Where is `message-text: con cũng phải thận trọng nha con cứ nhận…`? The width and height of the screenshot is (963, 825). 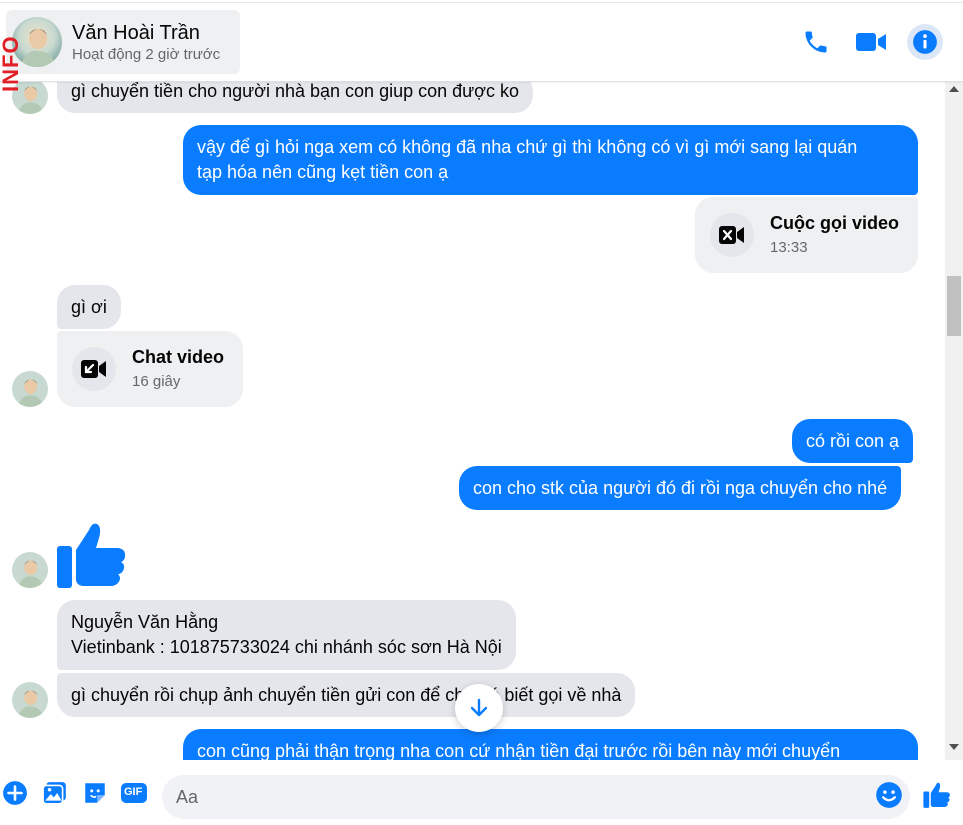
message-text: con cũng phải thận trọng nha con cứ nhận… is located at coordinates (519, 750).